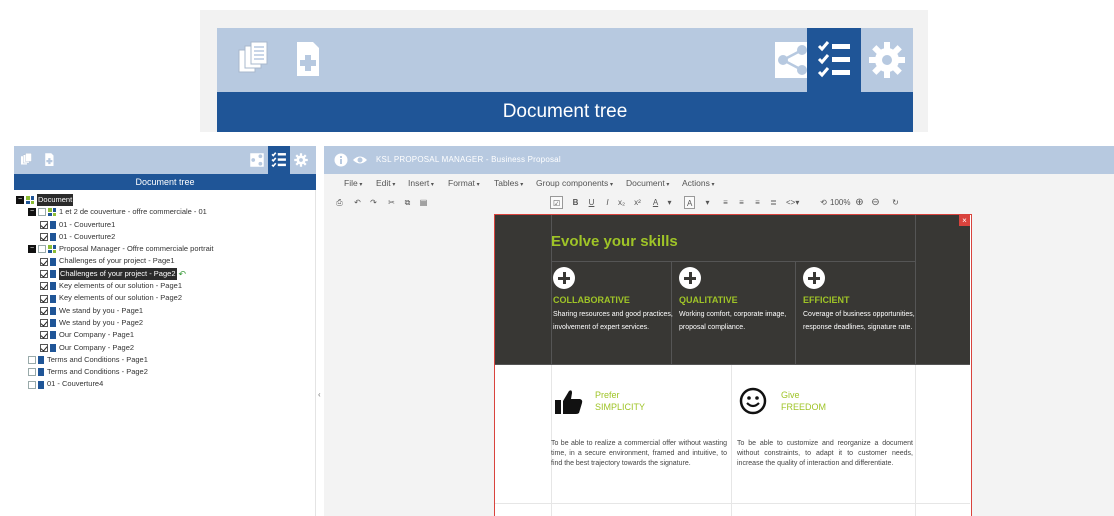 The width and height of the screenshot is (1114, 516). What do you see at coordinates (165, 200) in the screenshot?
I see `tree-node: − Document` at bounding box center [165, 200].